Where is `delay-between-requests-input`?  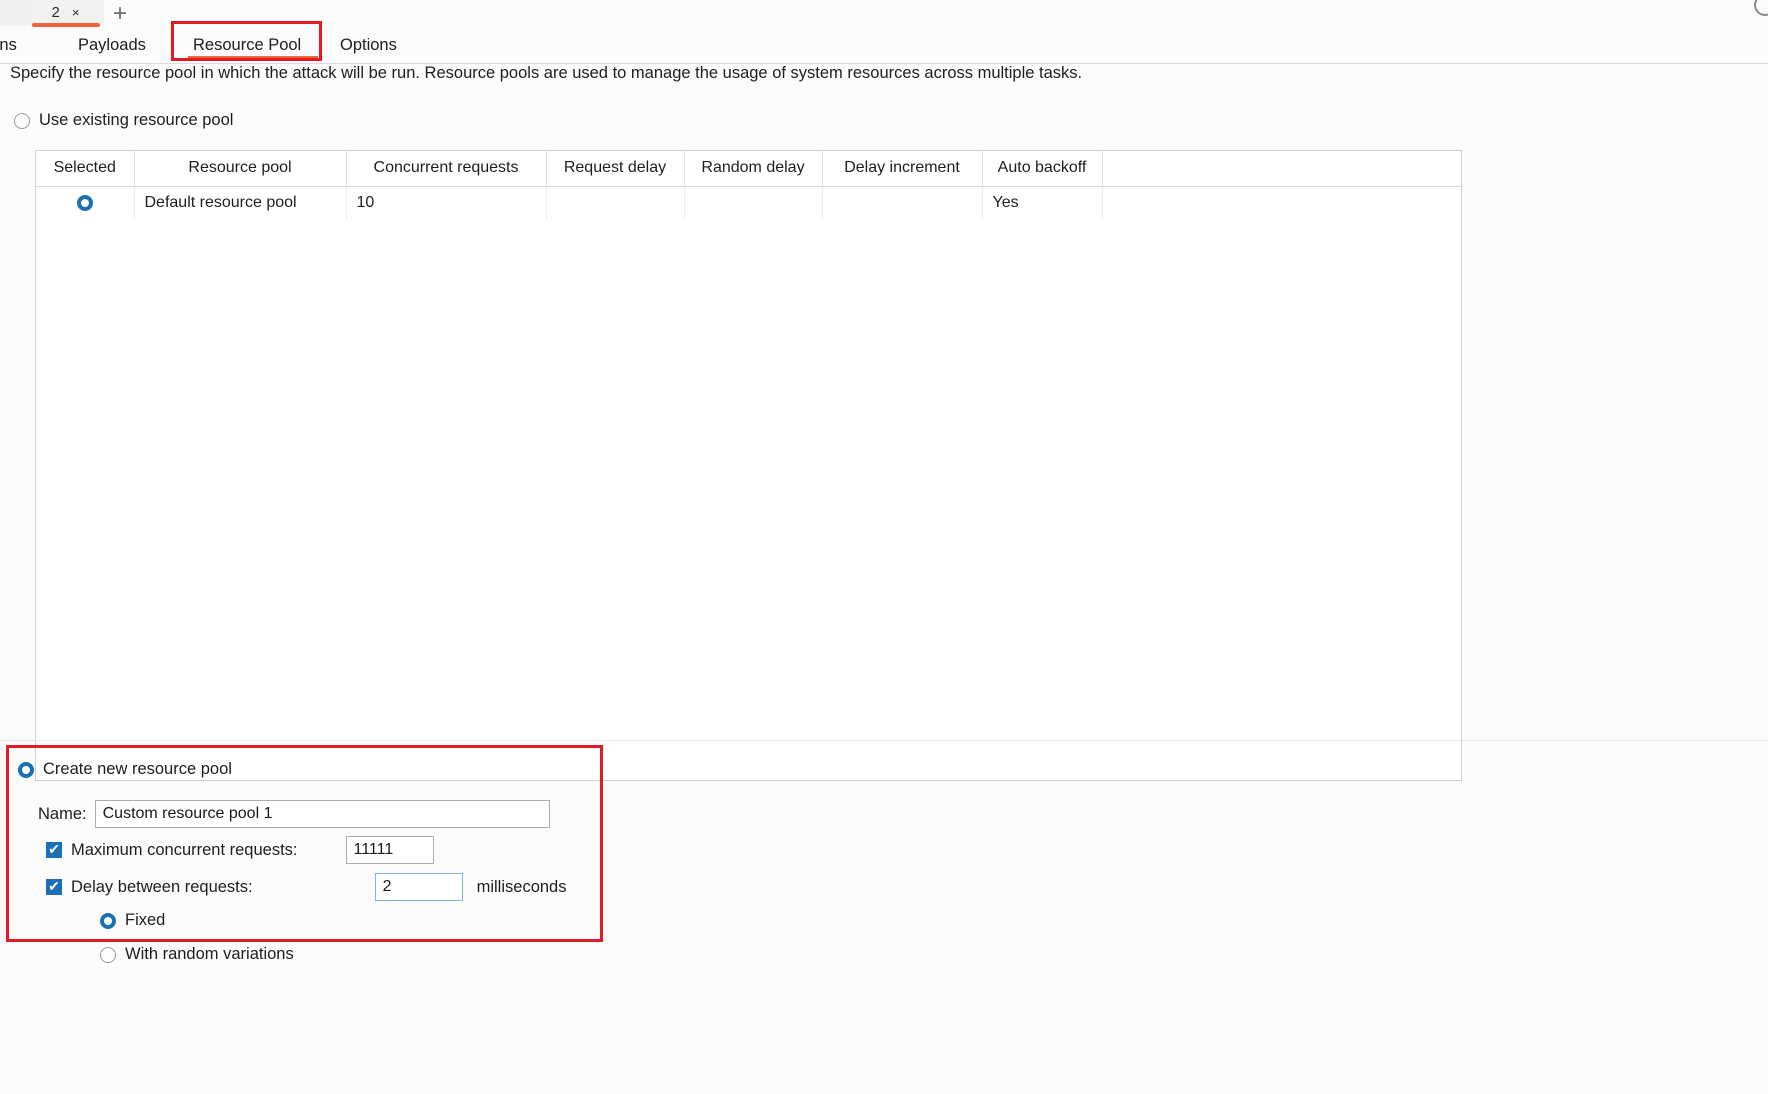 delay-between-requests-input is located at coordinates (418, 887).